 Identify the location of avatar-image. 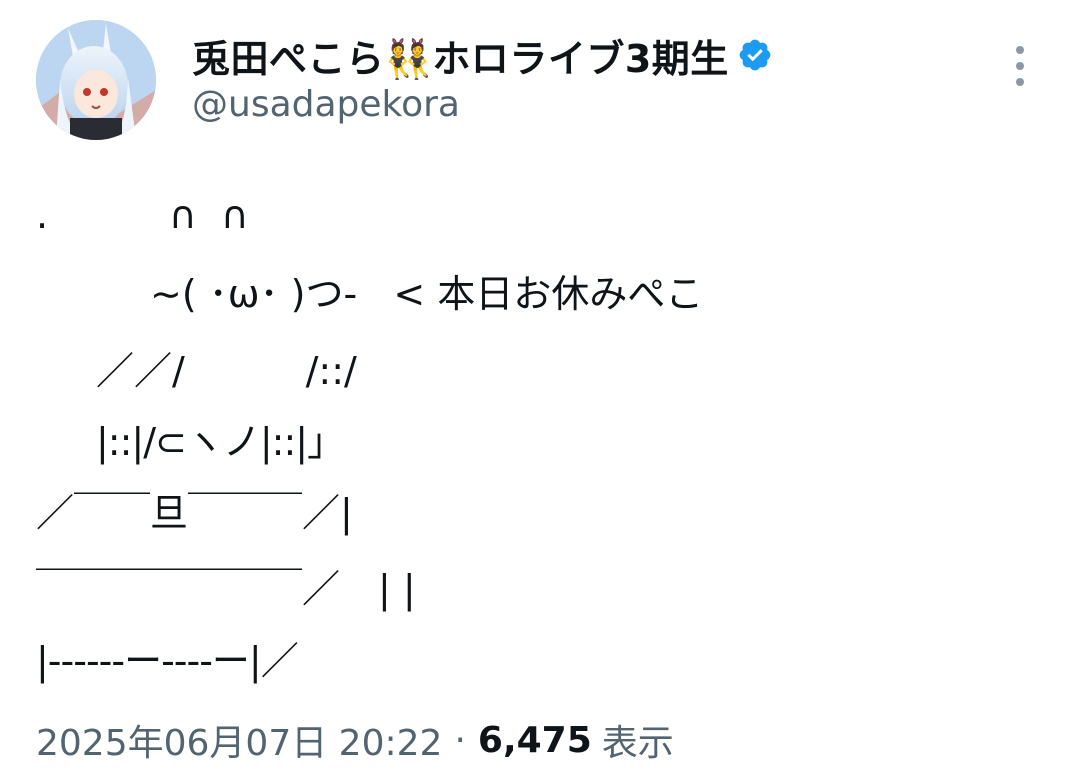
(96, 80).